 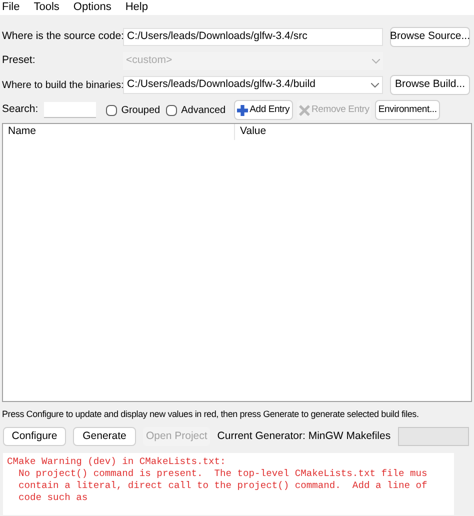 What do you see at coordinates (253, 37) in the screenshot?
I see `source-path-field: C:/Users/leads/Downloads/glfw-3.4/src` at bounding box center [253, 37].